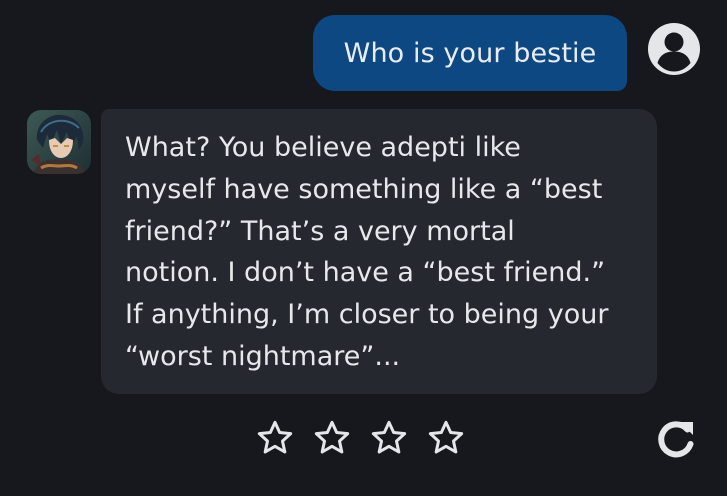 This screenshot has height=496, width=727. I want to click on bot-message-line: What? You believe adepti like, so click(323, 147).